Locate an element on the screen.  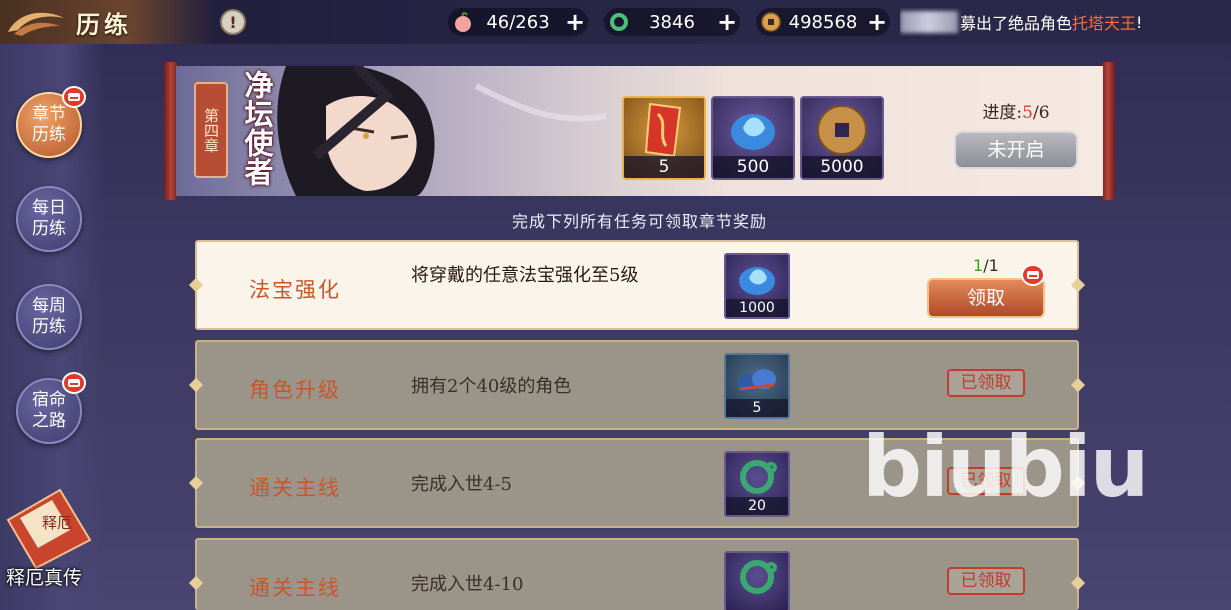
page-title: 历练 is located at coordinates (104, 24).